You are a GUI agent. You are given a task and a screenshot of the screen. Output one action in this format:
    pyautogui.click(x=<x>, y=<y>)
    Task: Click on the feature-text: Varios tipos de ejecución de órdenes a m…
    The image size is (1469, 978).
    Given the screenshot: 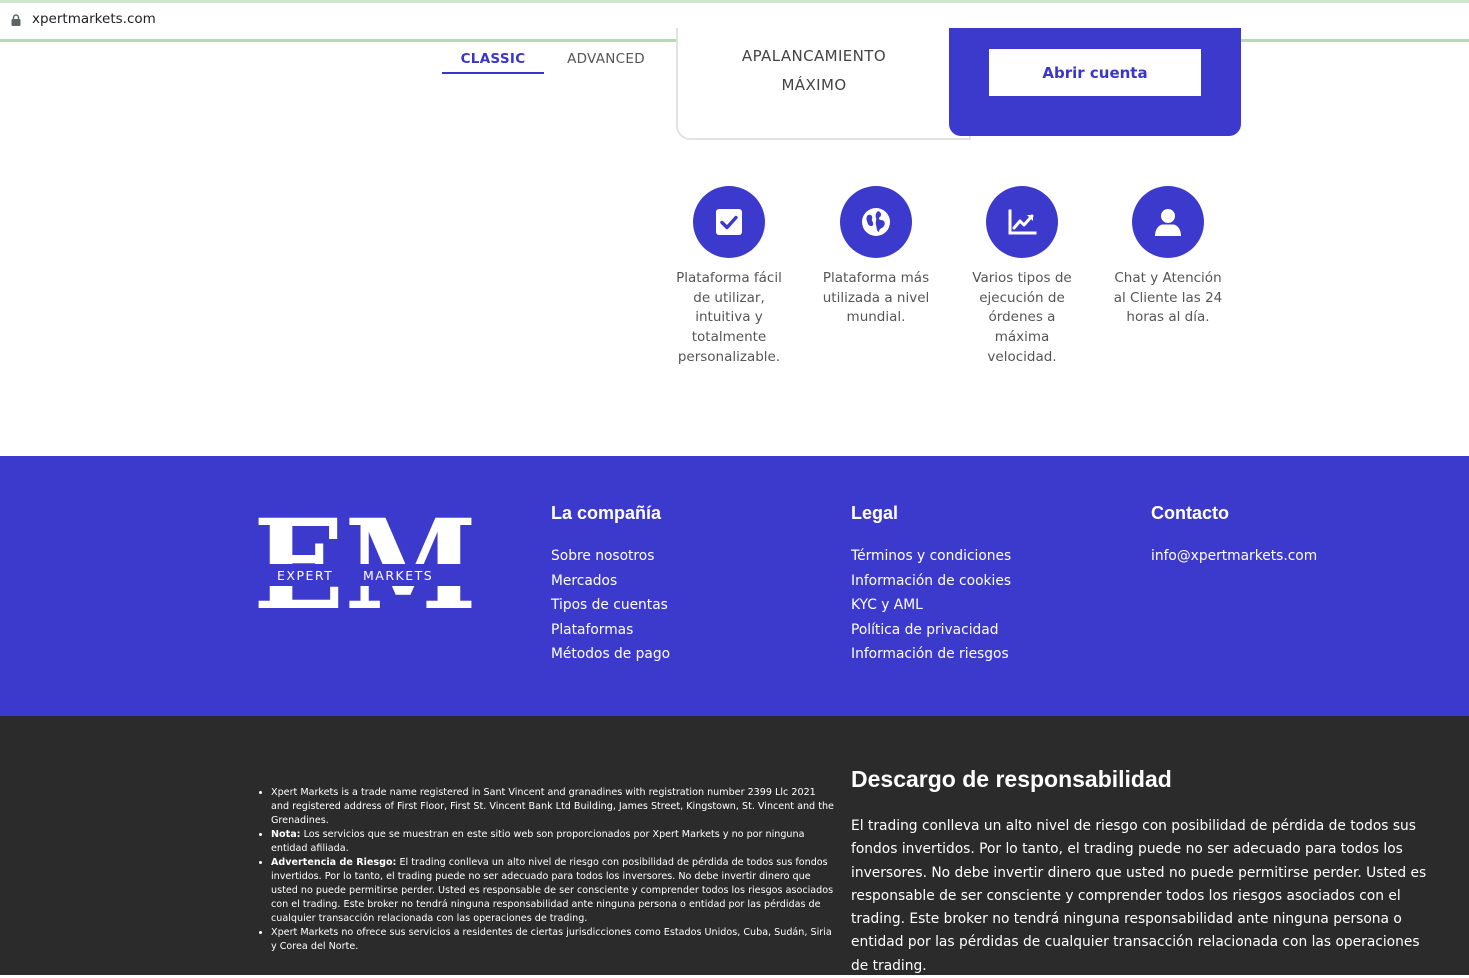 What is the action you would take?
    pyautogui.click(x=1022, y=317)
    